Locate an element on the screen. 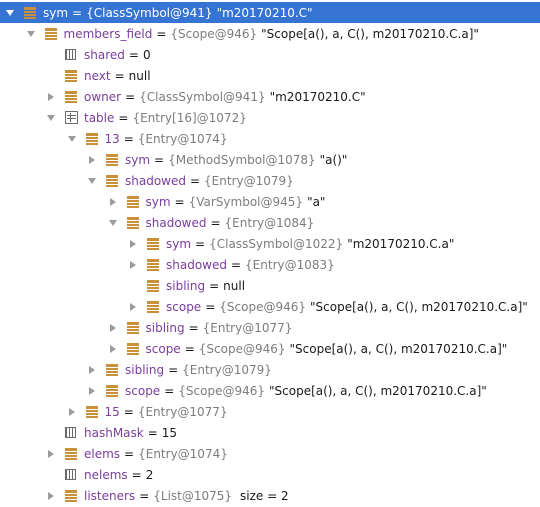 The height and width of the screenshot is (507, 540). tree-row: table = {Entry[16]@1072} is located at coordinates (270, 117).